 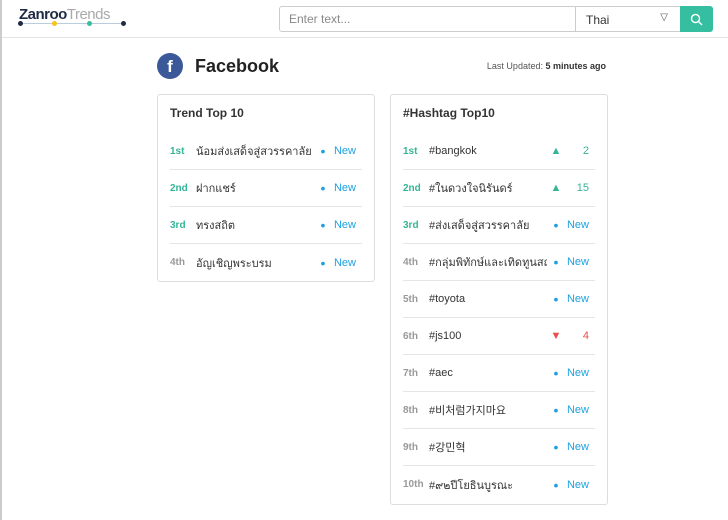 I want to click on item-name: #กลุ่มพิทักษ์และเทิดทูนสถาบัน, so click(x=488, y=262).